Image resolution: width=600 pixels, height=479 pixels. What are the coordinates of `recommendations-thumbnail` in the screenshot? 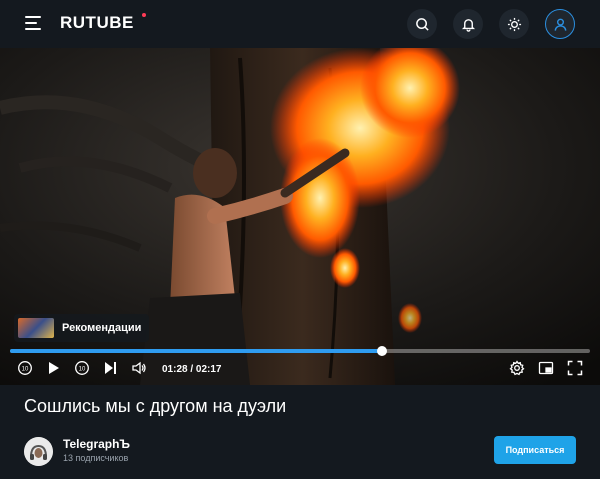 It's located at (36, 328).